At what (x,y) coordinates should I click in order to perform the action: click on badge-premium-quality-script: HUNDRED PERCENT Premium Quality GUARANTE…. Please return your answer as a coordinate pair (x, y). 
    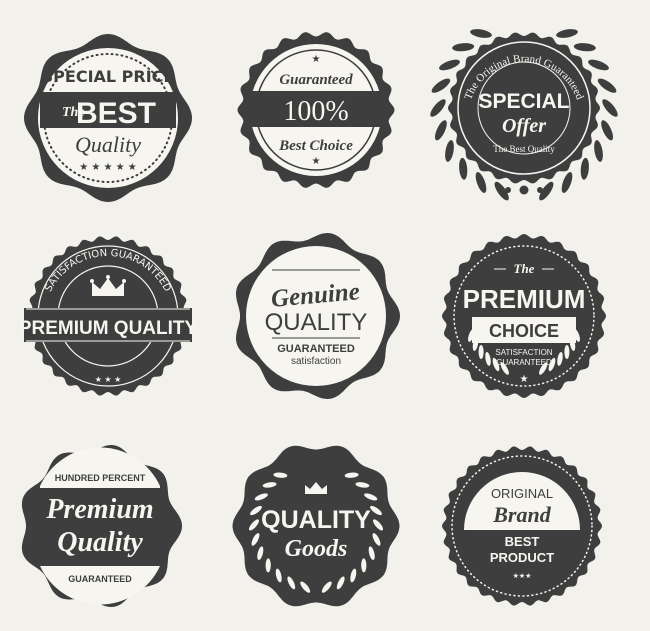
    Looking at the image, I should click on (102, 526).